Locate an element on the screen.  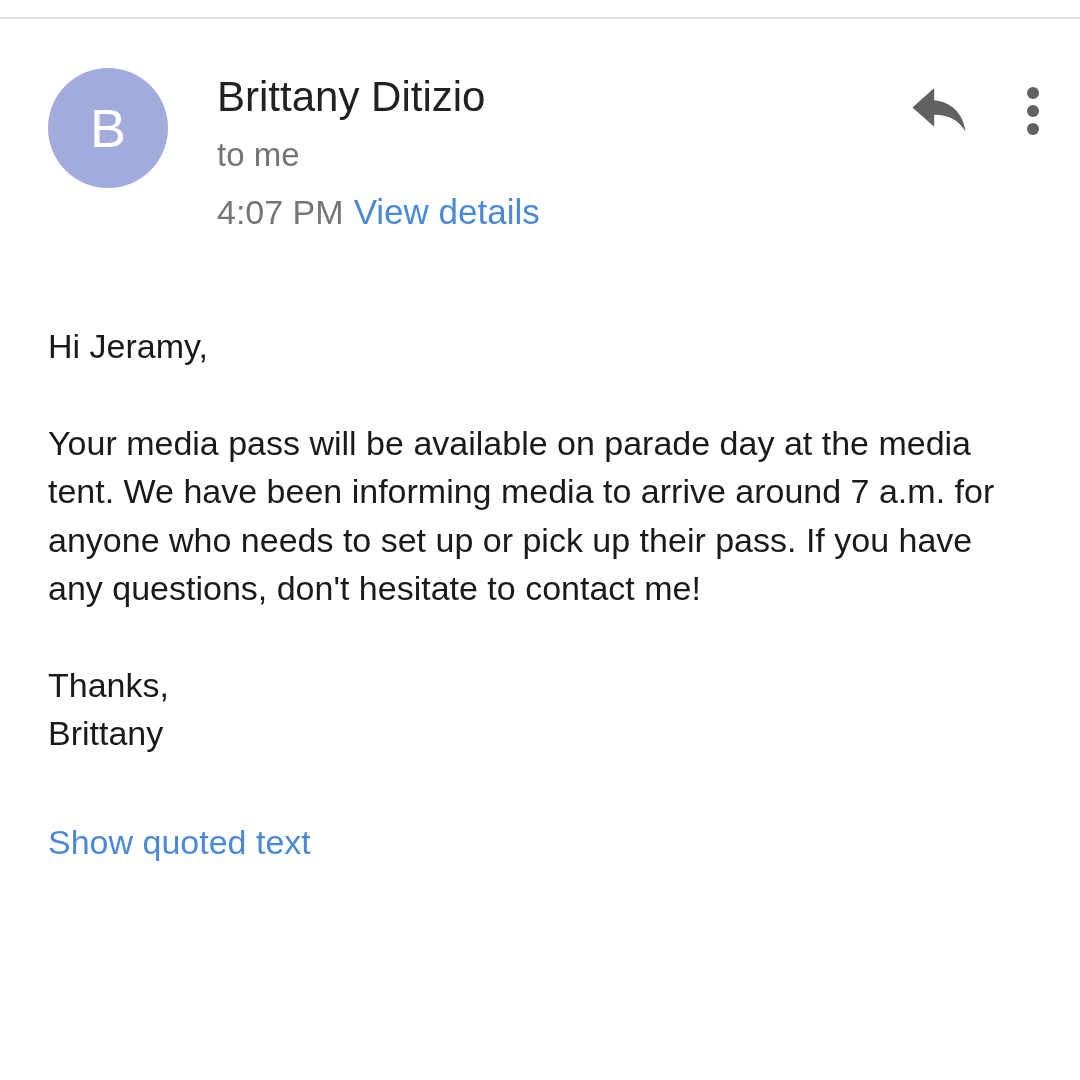
avatar: B is located at coordinates (108, 128).